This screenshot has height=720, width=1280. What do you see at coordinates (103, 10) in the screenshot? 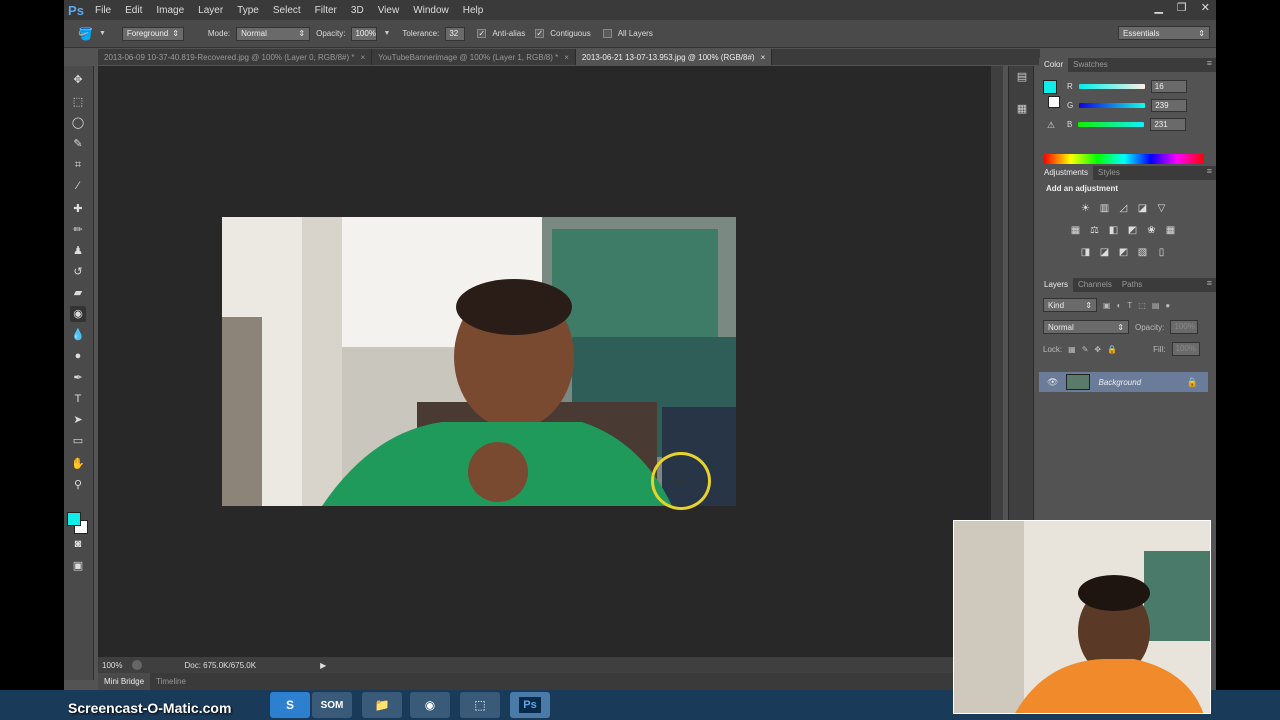
I see `menu-file: File` at bounding box center [103, 10].